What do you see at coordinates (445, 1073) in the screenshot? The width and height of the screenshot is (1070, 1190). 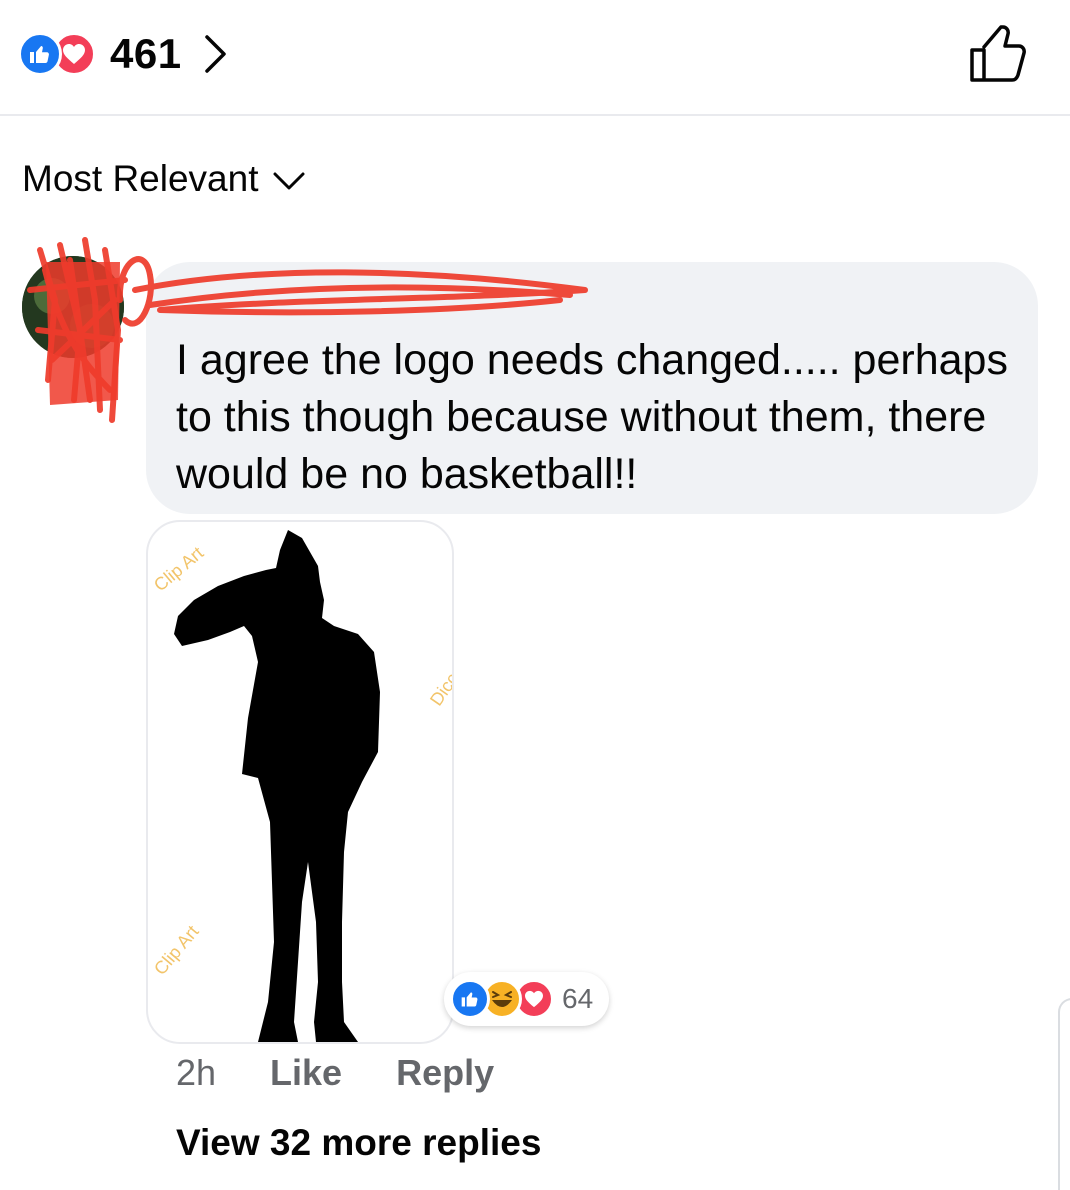 I see `reply-button: Reply` at bounding box center [445, 1073].